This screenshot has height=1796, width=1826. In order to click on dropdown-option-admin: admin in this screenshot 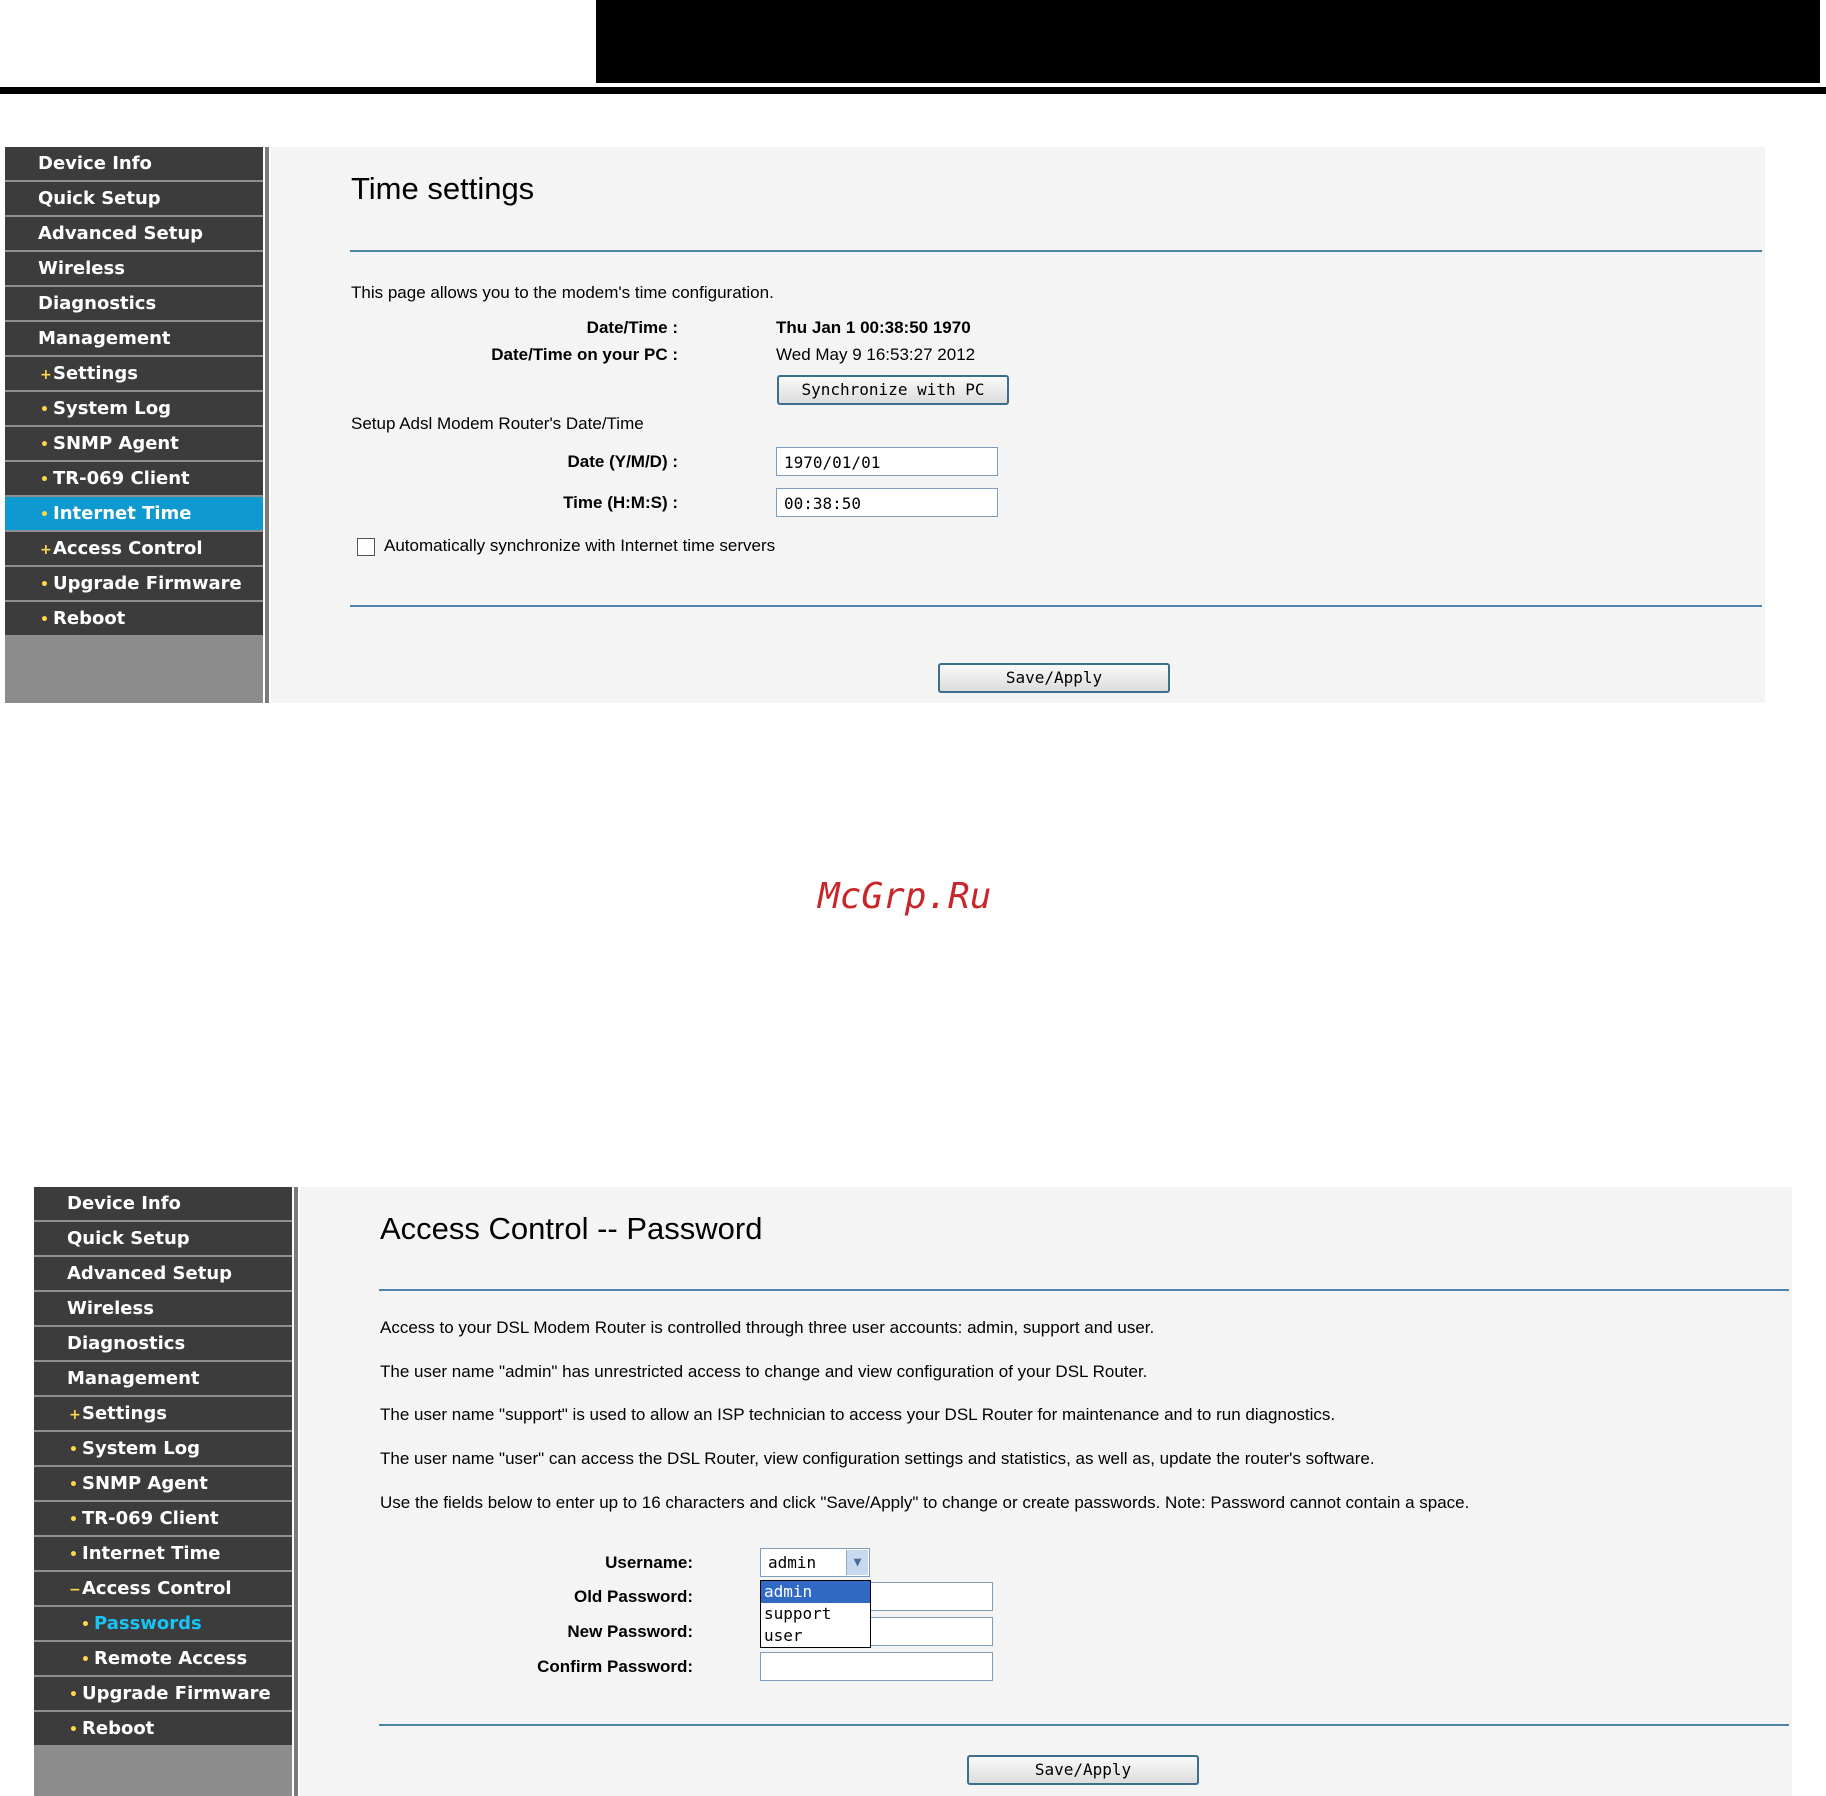, I will do `click(815, 1592)`.